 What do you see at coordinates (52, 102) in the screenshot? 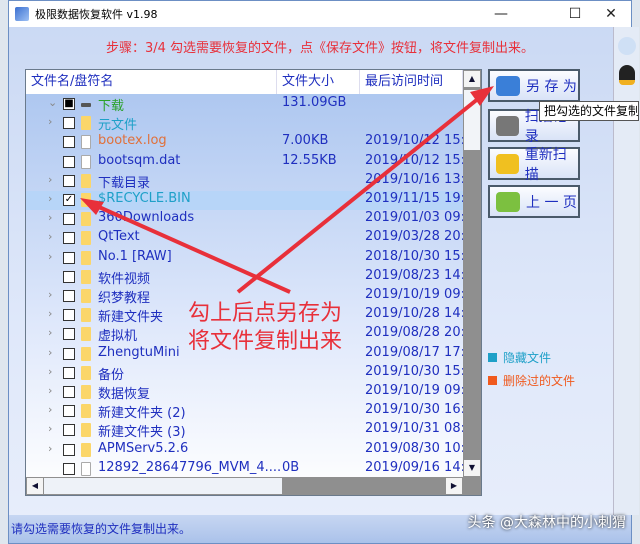
I see `expand-chevron-icon: ⌄` at bounding box center [52, 102].